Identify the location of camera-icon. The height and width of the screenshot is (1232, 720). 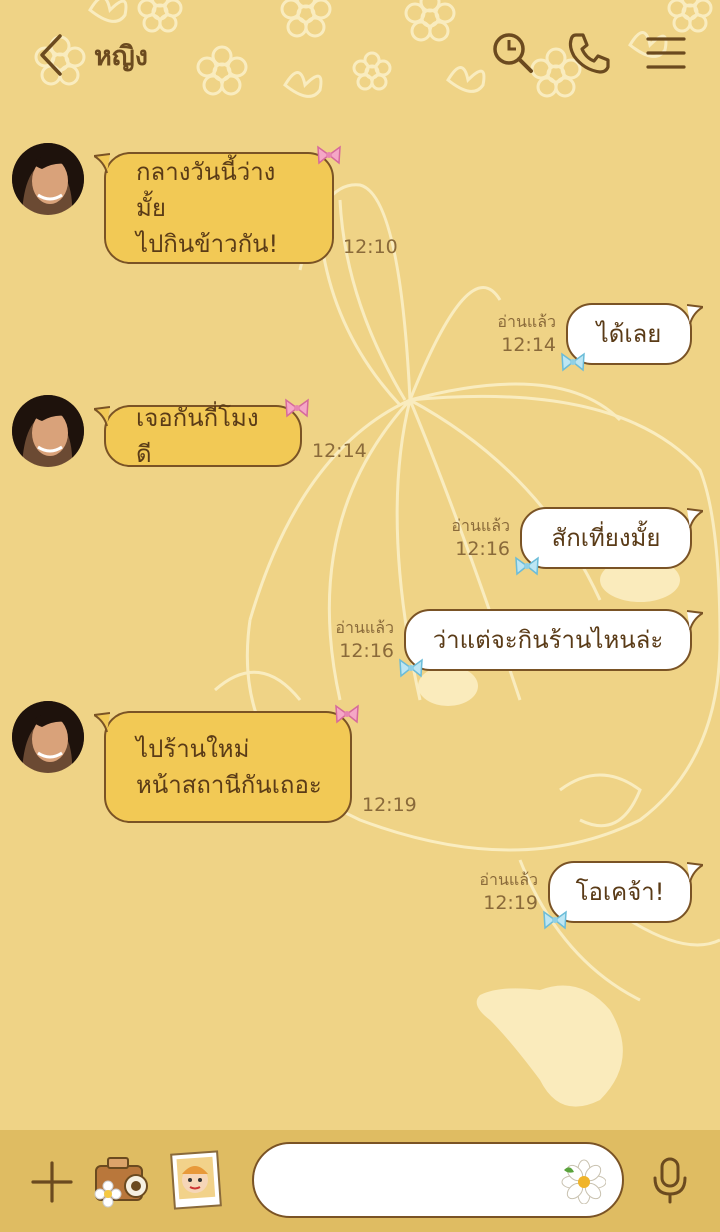
(122, 1181).